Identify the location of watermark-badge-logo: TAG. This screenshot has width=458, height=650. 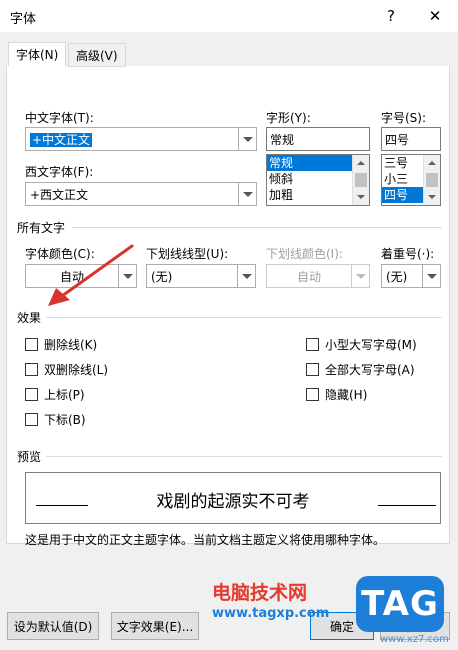
(400, 604).